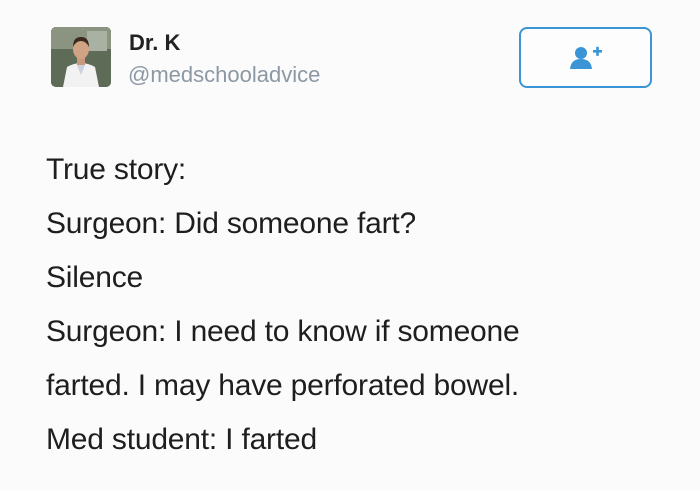  Describe the element at coordinates (116, 169) in the screenshot. I see `tweet-line: True story:` at that location.